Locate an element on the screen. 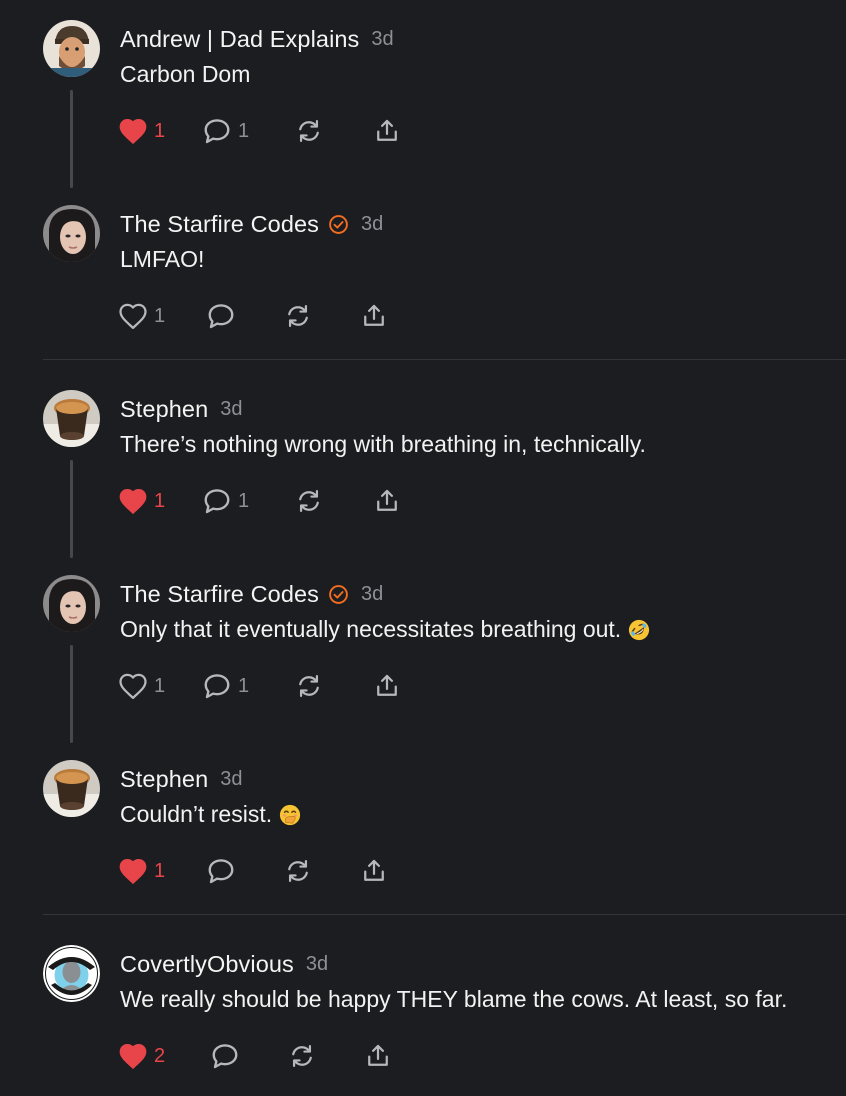 This screenshot has width=846, height=1096. like-button: 2 is located at coordinates (164, 1056).